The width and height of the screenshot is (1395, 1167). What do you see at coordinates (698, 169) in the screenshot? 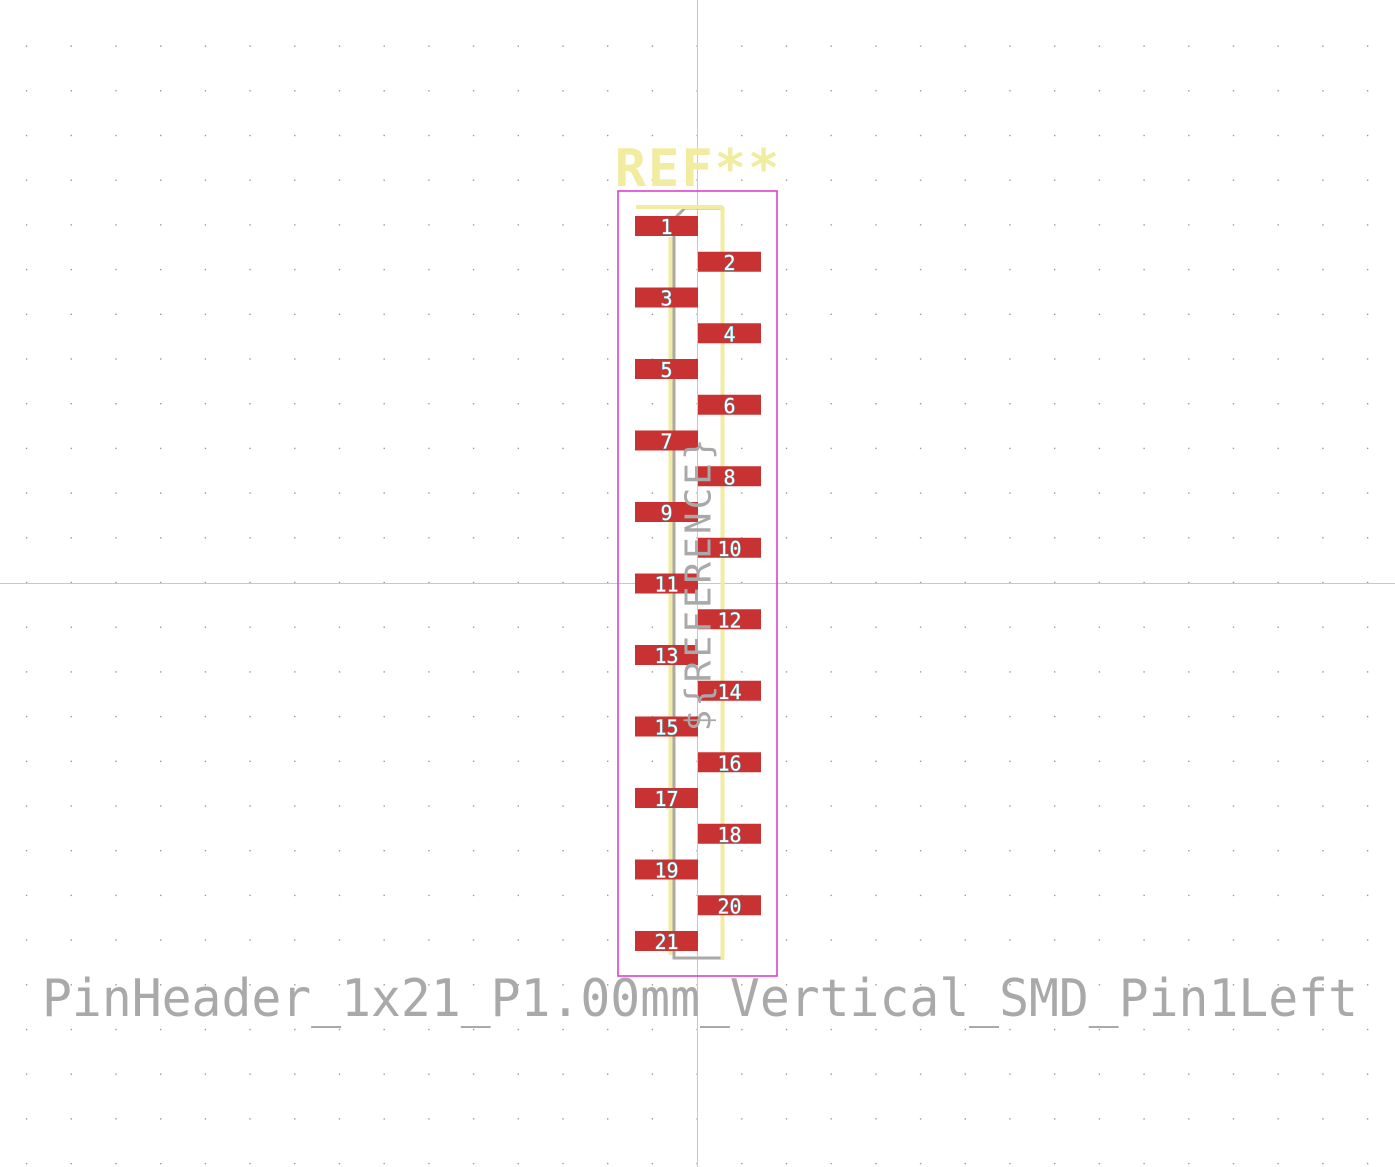
I see `reference-designator: REF**` at bounding box center [698, 169].